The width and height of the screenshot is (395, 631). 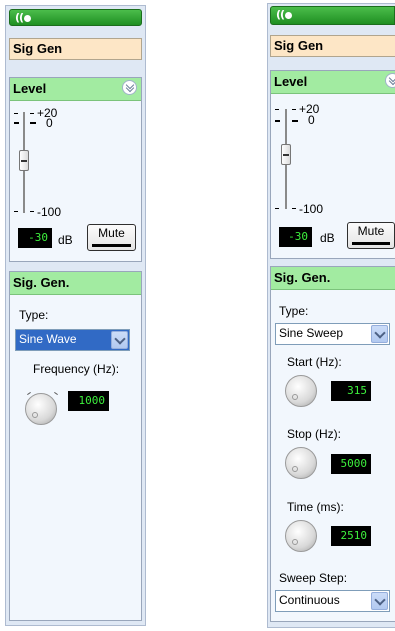 I want to click on sweep-step-select: Continuous, so click(x=332, y=601).